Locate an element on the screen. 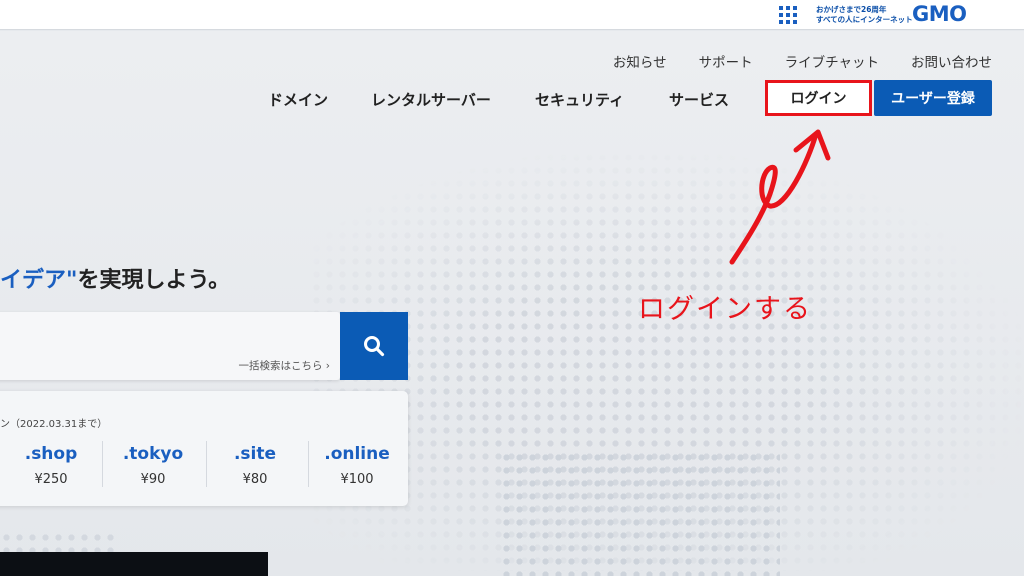  nav-item-security: セキュリティ is located at coordinates (579, 99).